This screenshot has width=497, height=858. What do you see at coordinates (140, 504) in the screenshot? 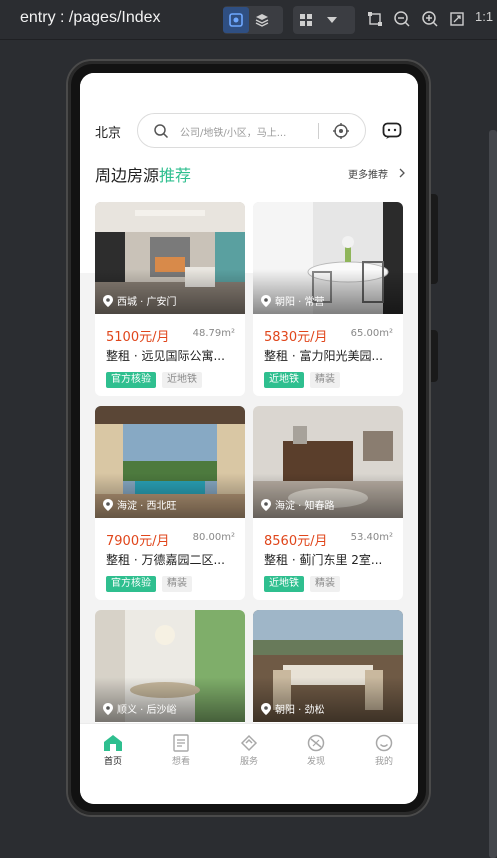
I see `listing-location: 海淀 · 西北旺` at bounding box center [140, 504].